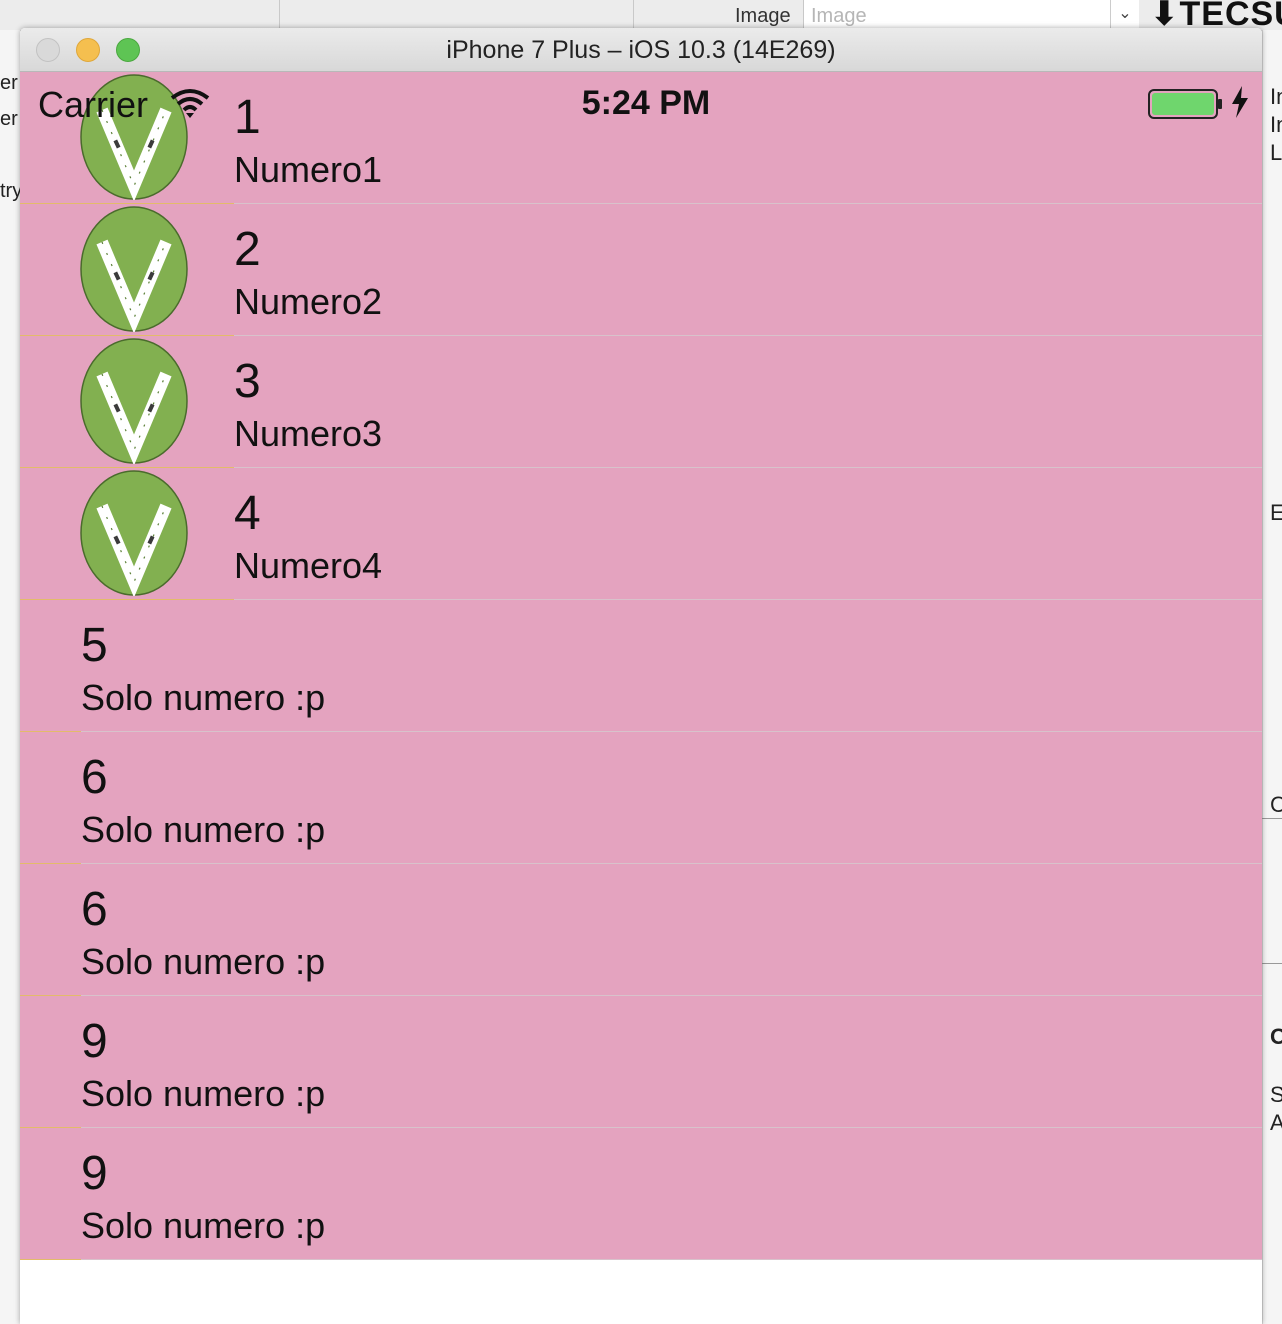 This screenshot has width=1282, height=1324. Describe the element at coordinates (641, 16) in the screenshot. I see `xcode-toolbar: Image Image ⌄ ⬇TECSU` at that location.